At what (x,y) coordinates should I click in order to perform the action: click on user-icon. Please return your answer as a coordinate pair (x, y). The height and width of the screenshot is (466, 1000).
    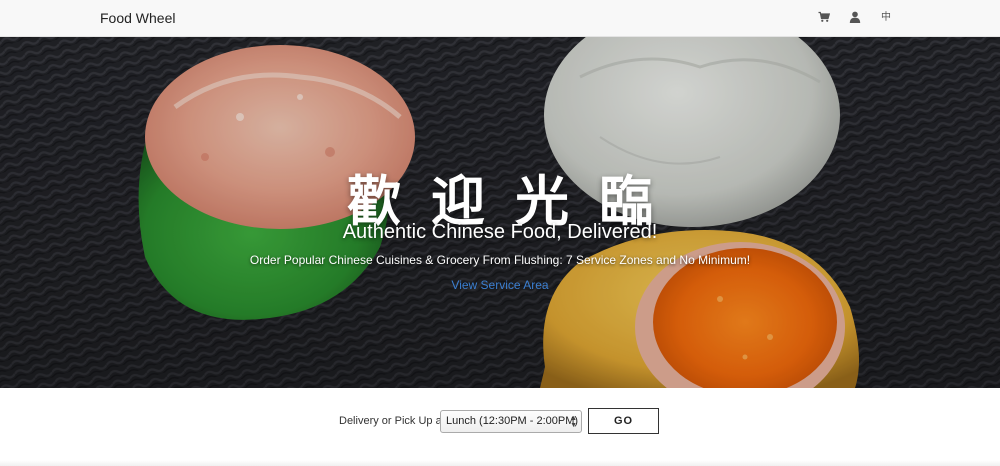
    Looking at the image, I should click on (855, 17).